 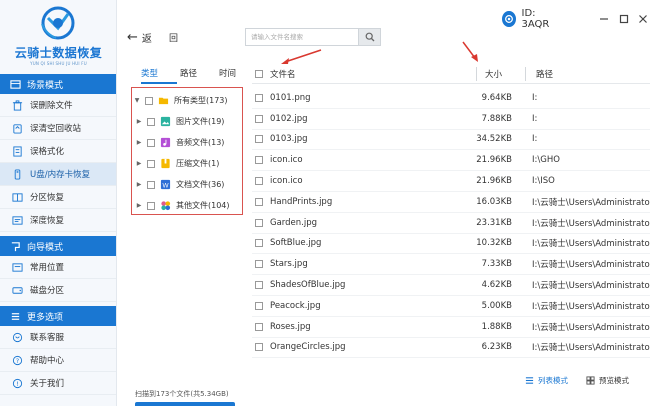 I want to click on table-row: icon.ico 21.96KB I:\ISO, so click(x=451, y=181).